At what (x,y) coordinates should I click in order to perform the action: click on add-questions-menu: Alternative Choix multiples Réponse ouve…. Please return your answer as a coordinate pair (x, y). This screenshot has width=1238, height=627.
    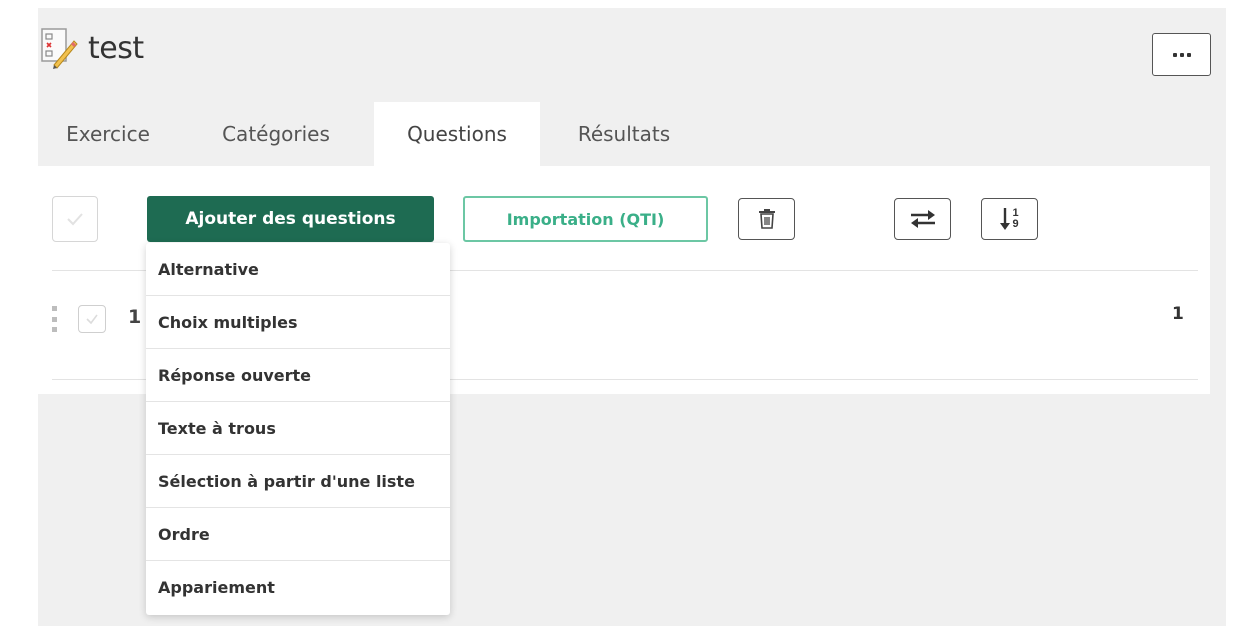
    Looking at the image, I should click on (298, 429).